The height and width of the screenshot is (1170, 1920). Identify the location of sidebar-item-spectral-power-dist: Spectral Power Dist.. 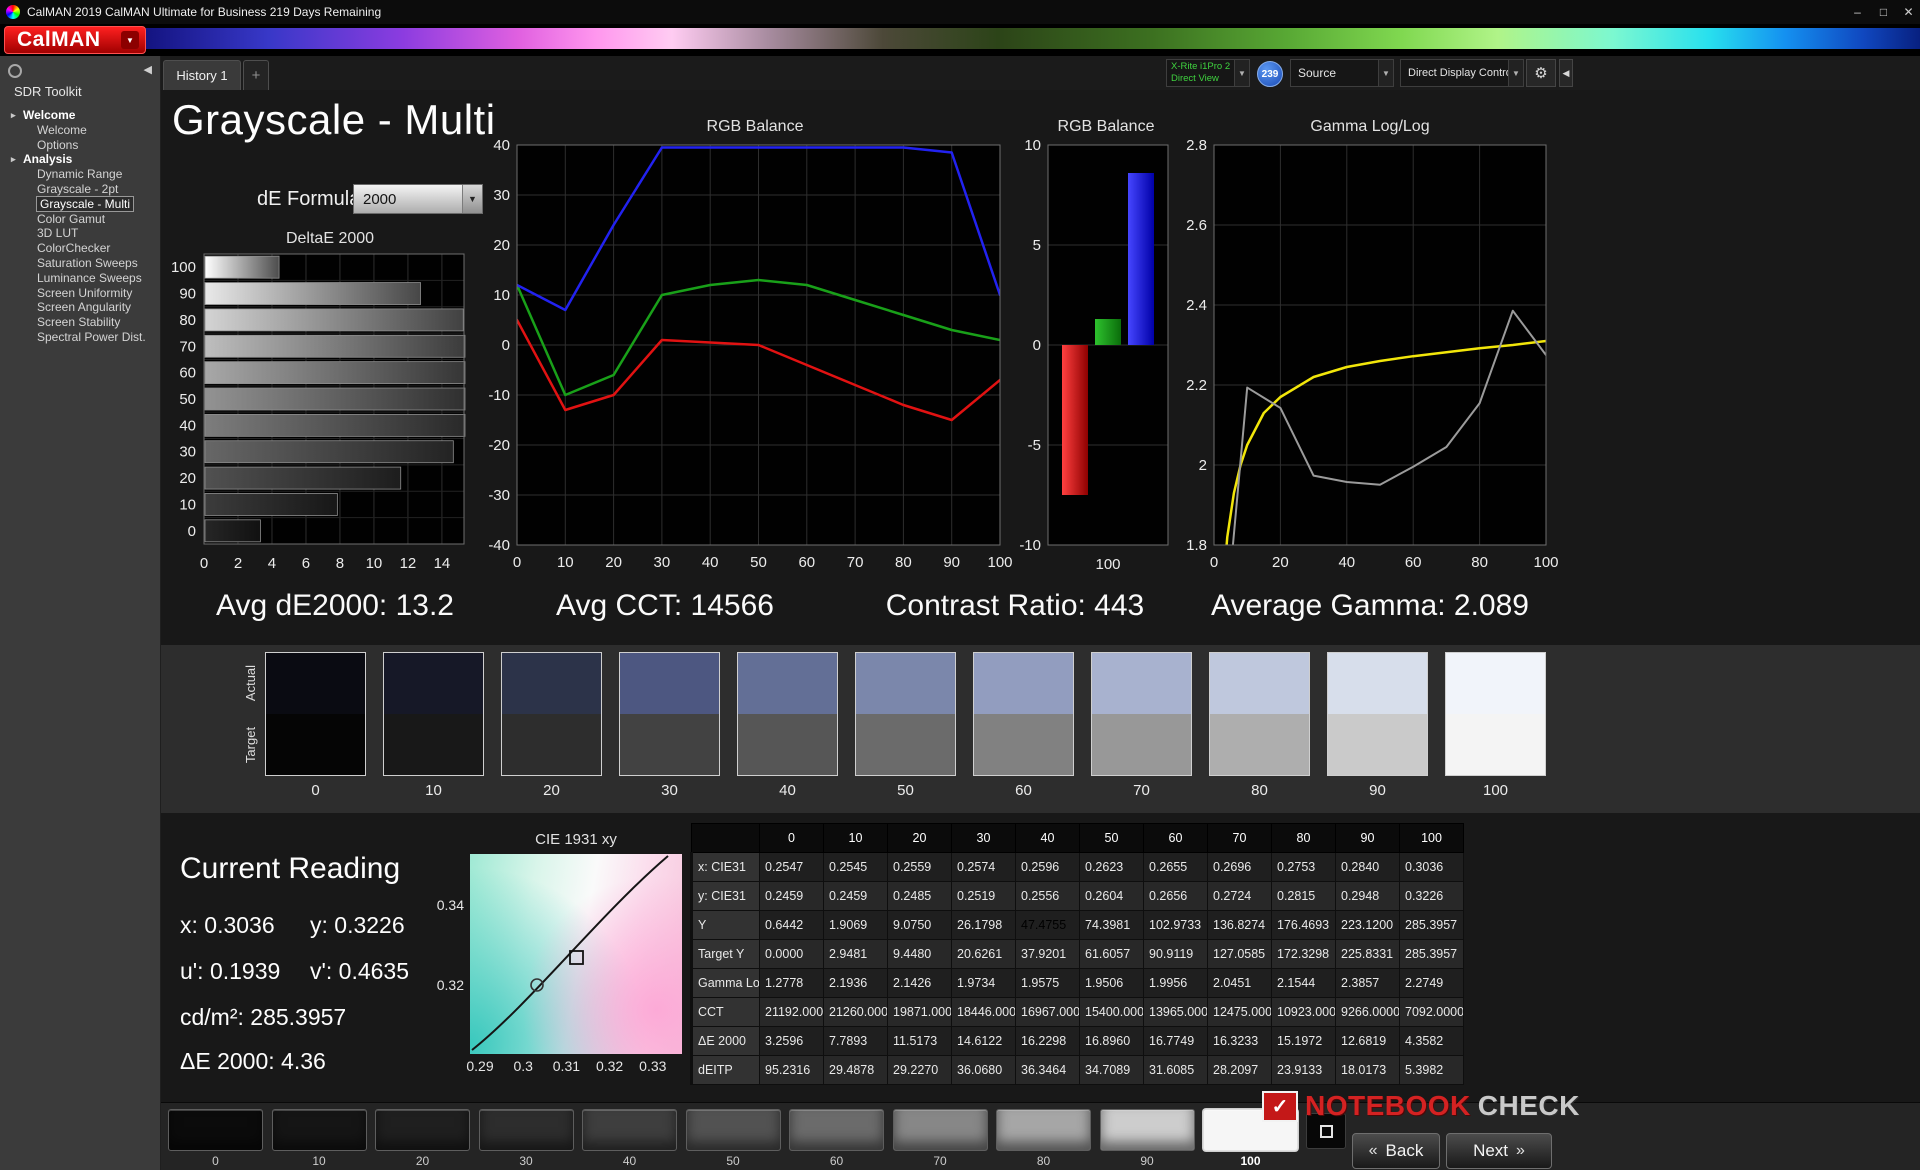
(79, 337).